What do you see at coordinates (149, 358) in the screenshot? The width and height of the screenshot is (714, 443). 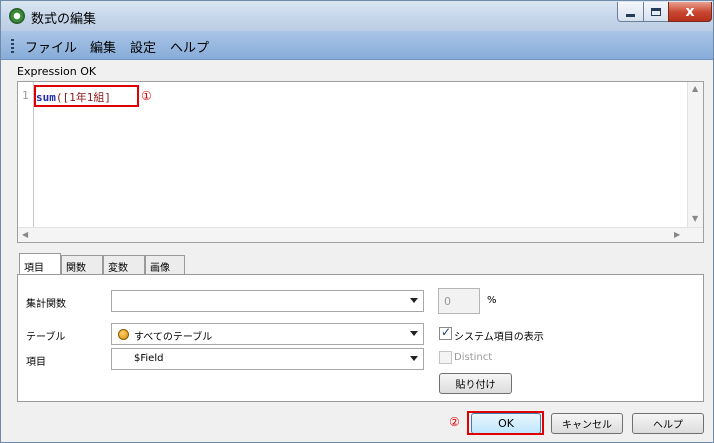 I see `field-value: $Field` at bounding box center [149, 358].